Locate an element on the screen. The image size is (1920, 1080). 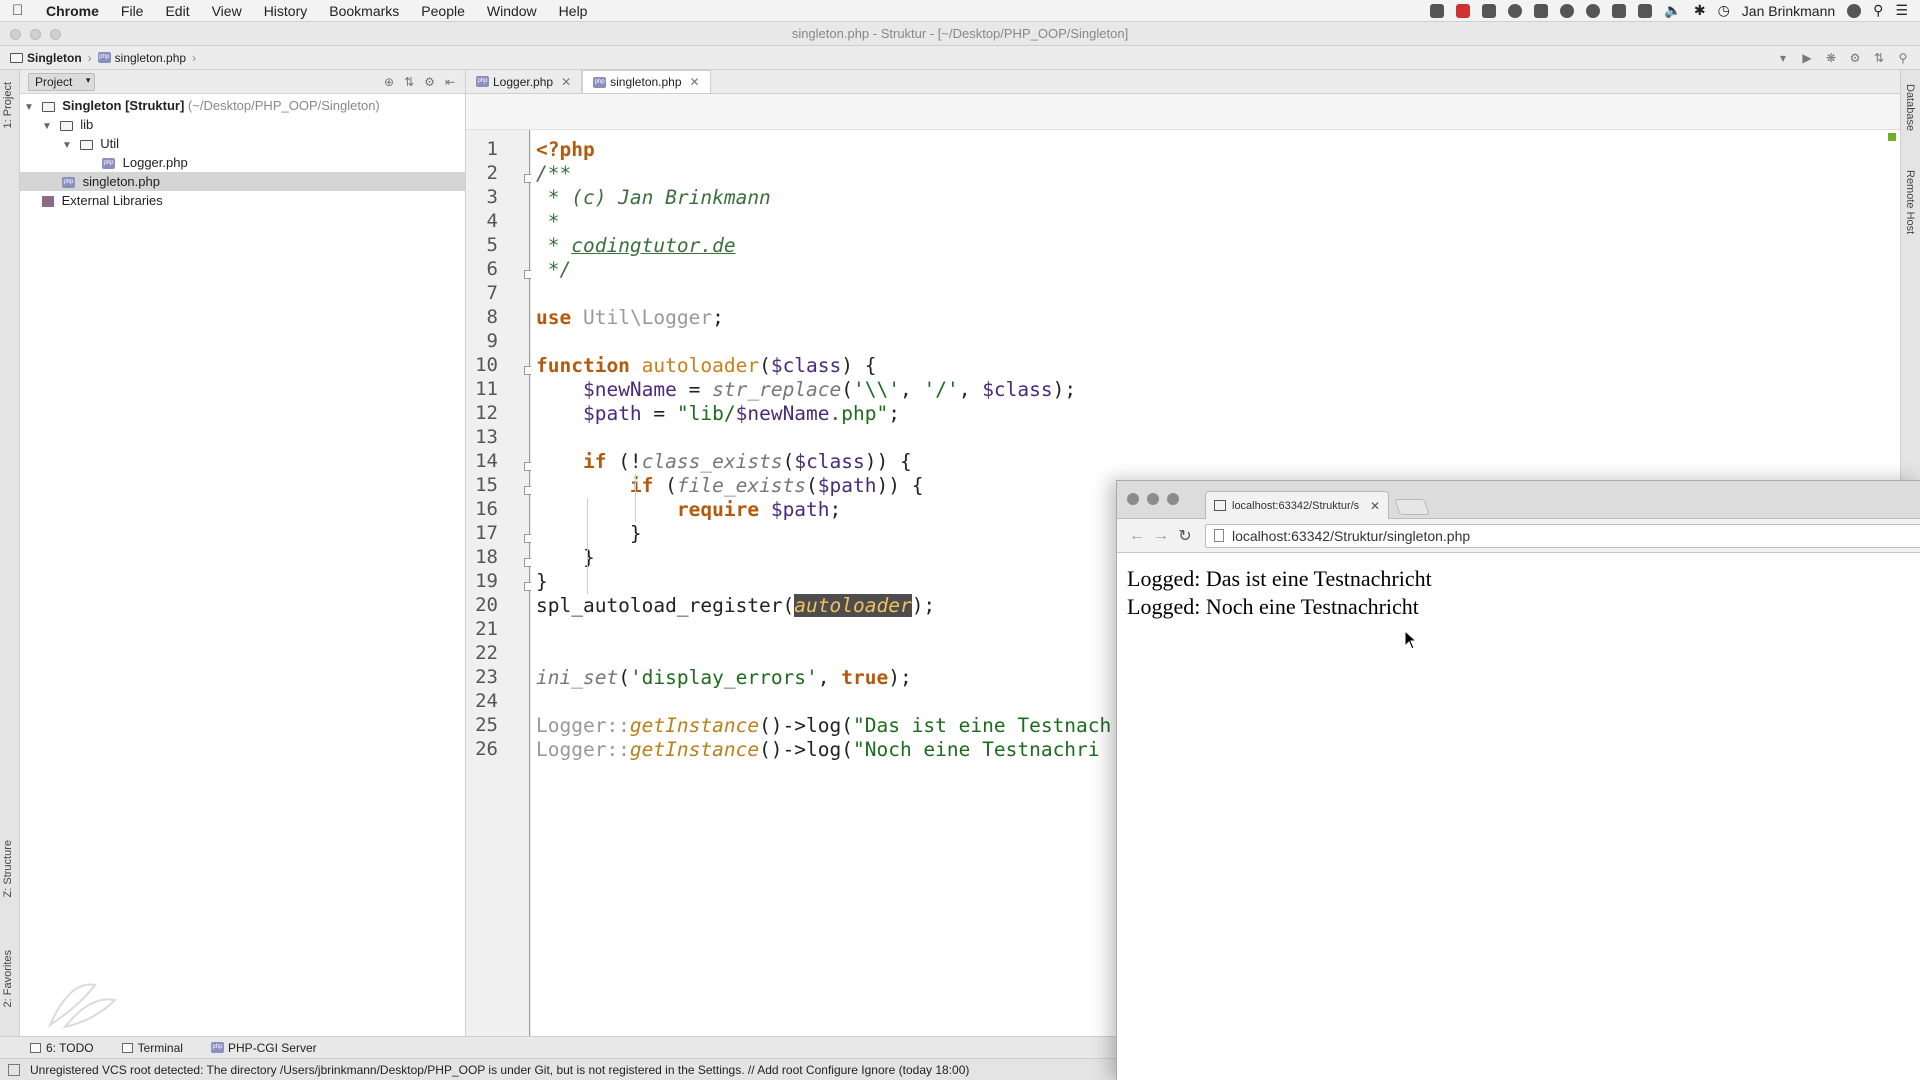
tree-item-singleton-php: php singleton.php is located at coordinates (242, 181).